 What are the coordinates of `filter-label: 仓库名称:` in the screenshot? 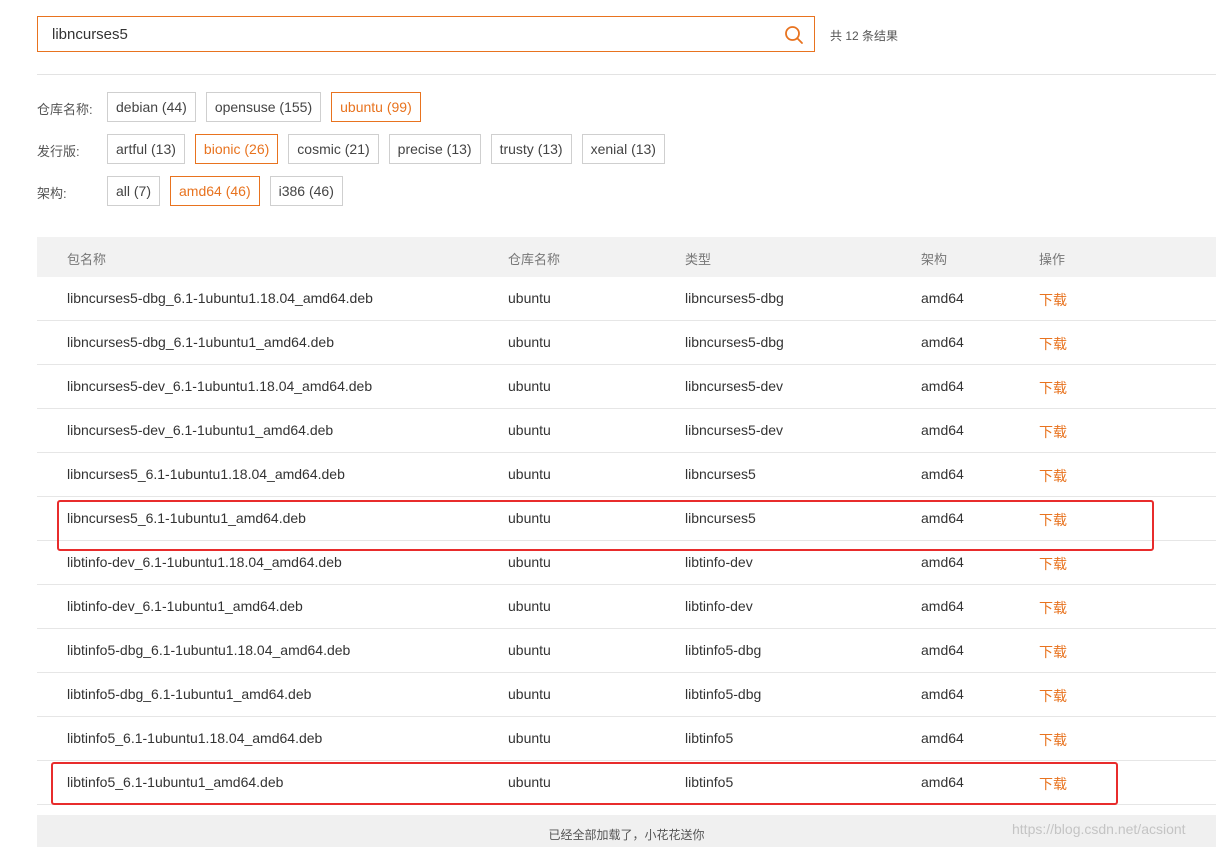 It's located at (65, 109).